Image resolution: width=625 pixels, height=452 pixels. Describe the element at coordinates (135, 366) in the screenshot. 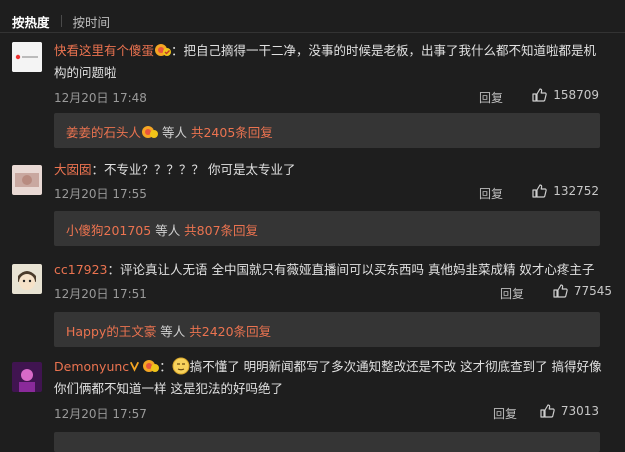

I see `verified-v-icon` at that location.